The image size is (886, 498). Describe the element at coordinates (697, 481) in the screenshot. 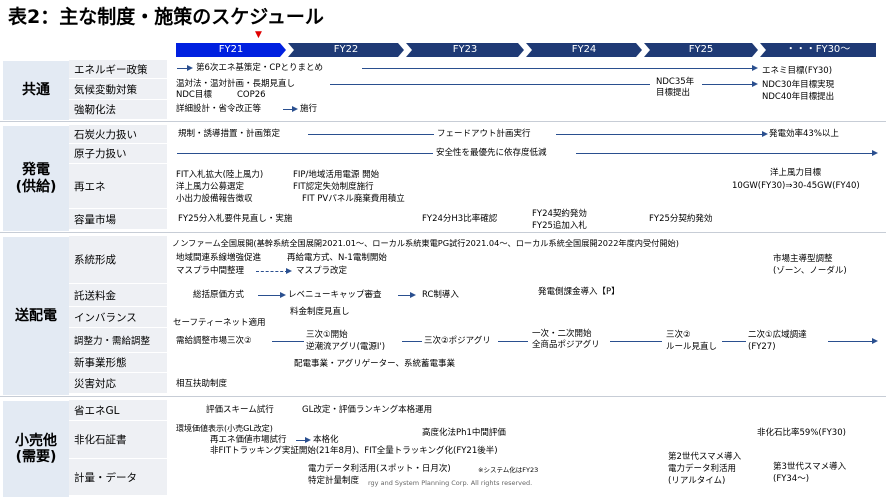

I see `item-realtime: (リアルタイム)` at that location.